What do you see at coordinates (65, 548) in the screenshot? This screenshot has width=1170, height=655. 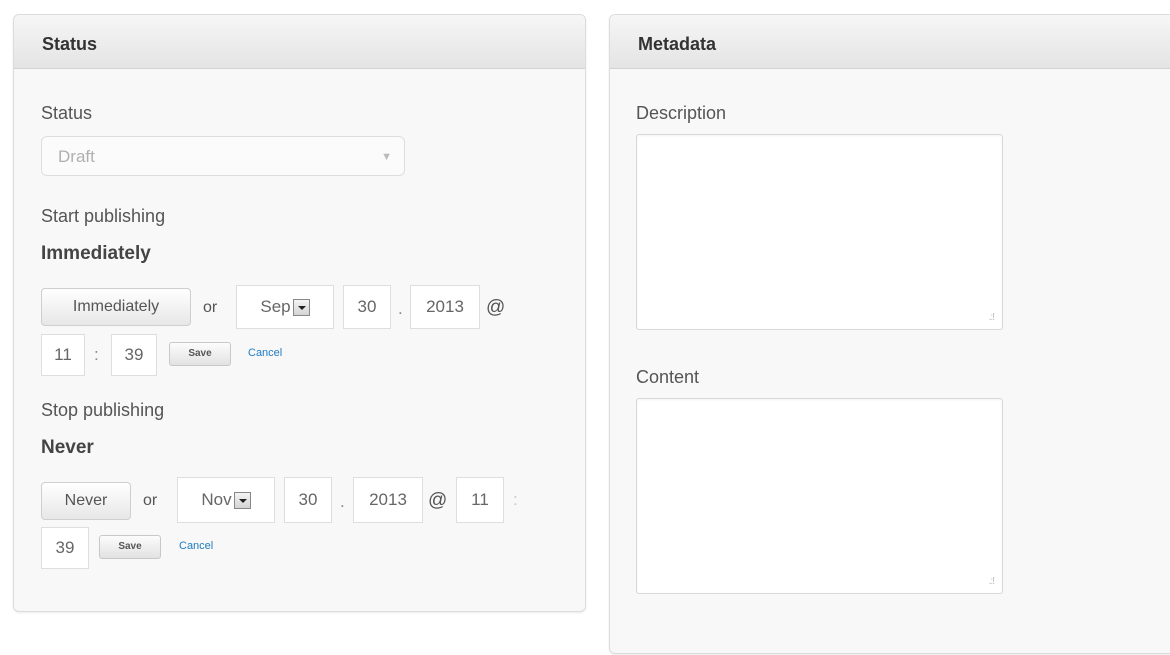 I see `stop-minute-input: 39` at bounding box center [65, 548].